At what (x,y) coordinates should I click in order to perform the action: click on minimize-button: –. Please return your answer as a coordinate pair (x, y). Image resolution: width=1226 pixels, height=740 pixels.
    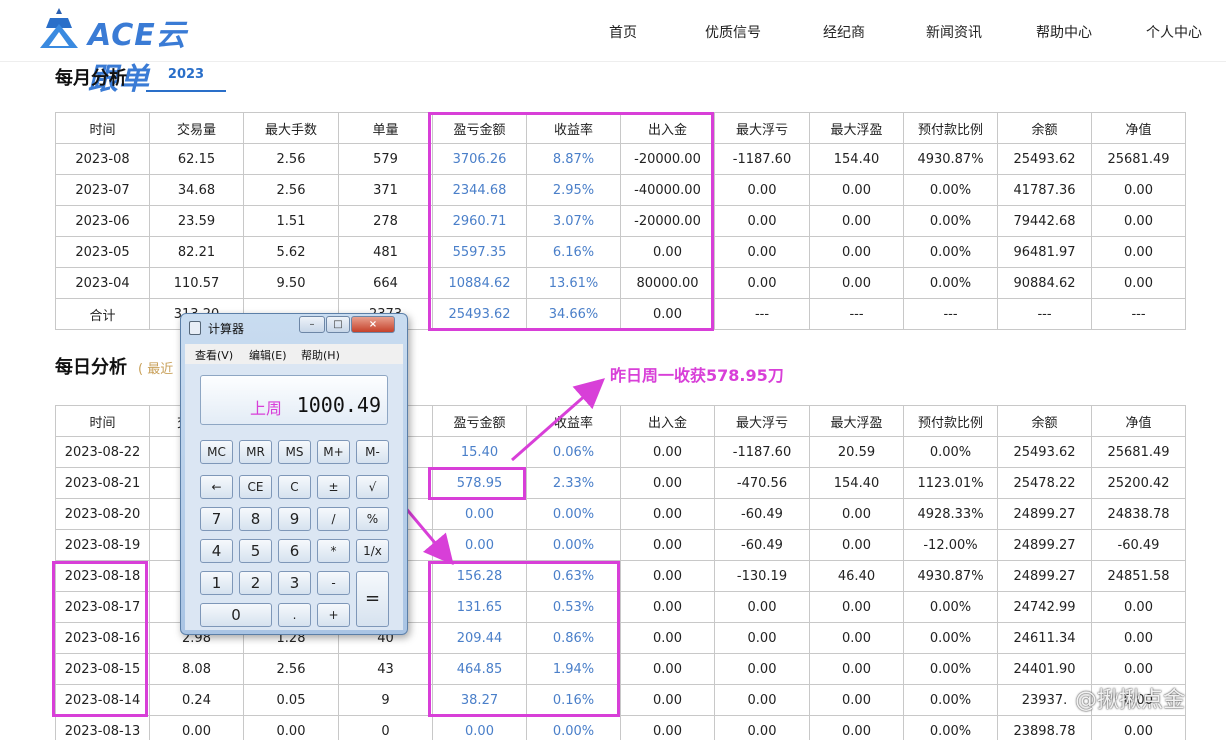
    Looking at the image, I should click on (312, 324).